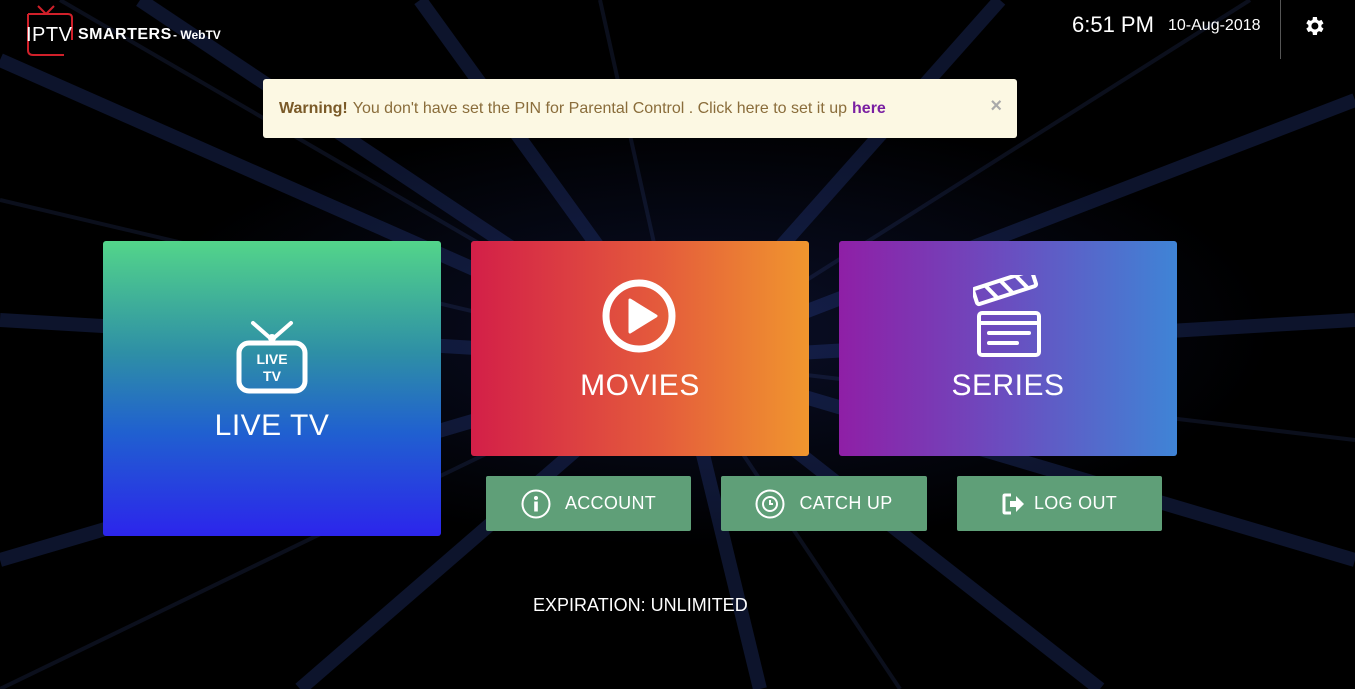 The width and height of the screenshot is (1355, 689). I want to click on log-out-button: LOG OUT, so click(1059, 503).